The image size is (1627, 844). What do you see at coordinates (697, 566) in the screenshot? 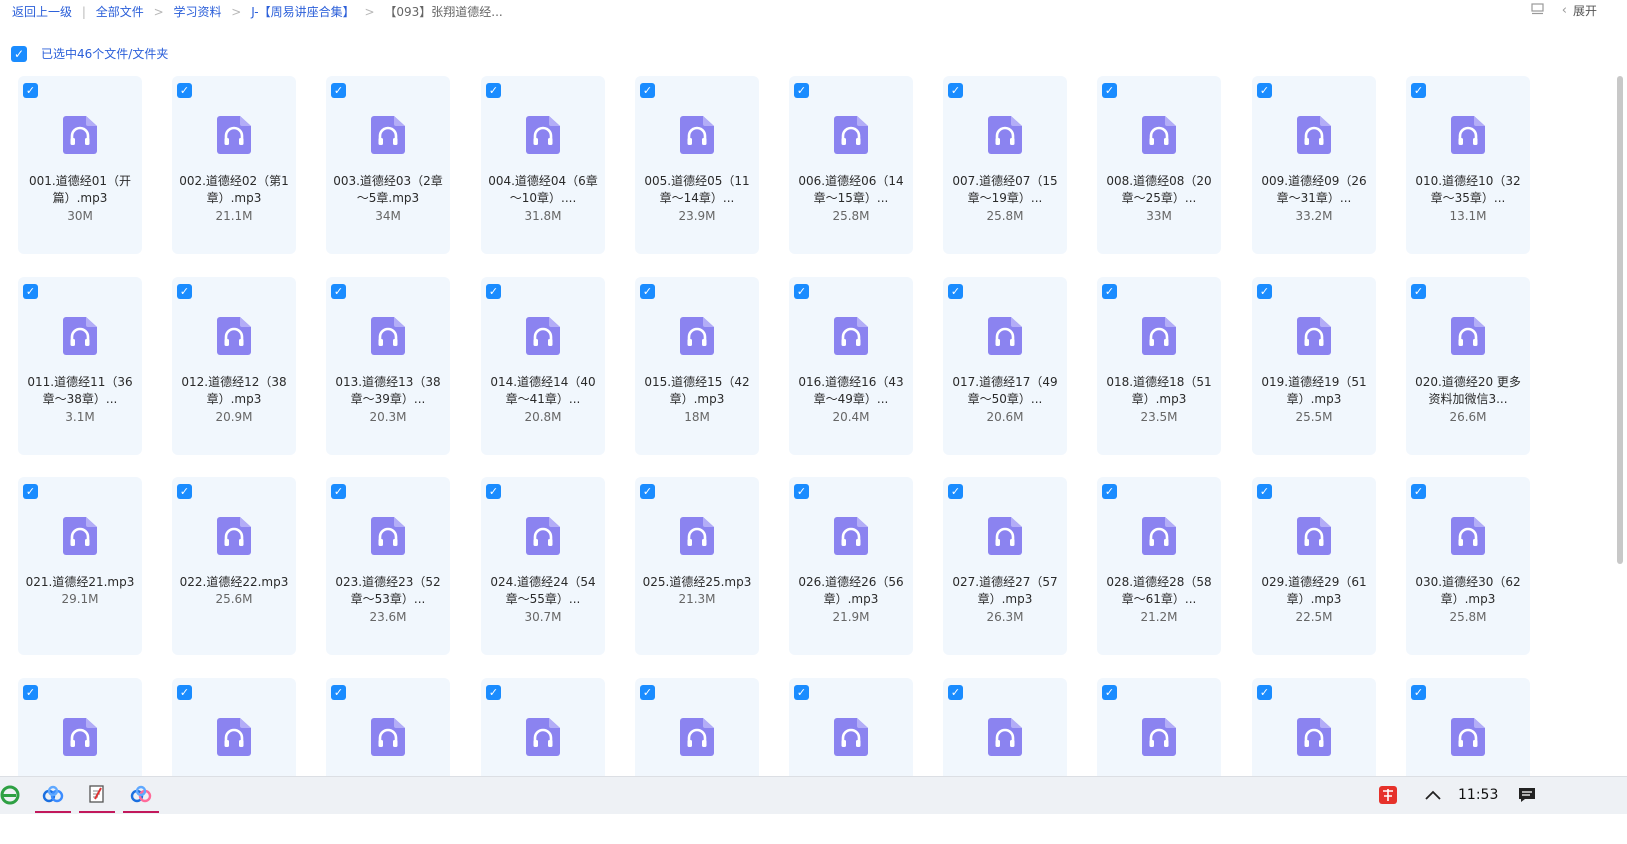
I see `file-card: ✓ 025.道德经25.mp3 21.3M` at bounding box center [697, 566].